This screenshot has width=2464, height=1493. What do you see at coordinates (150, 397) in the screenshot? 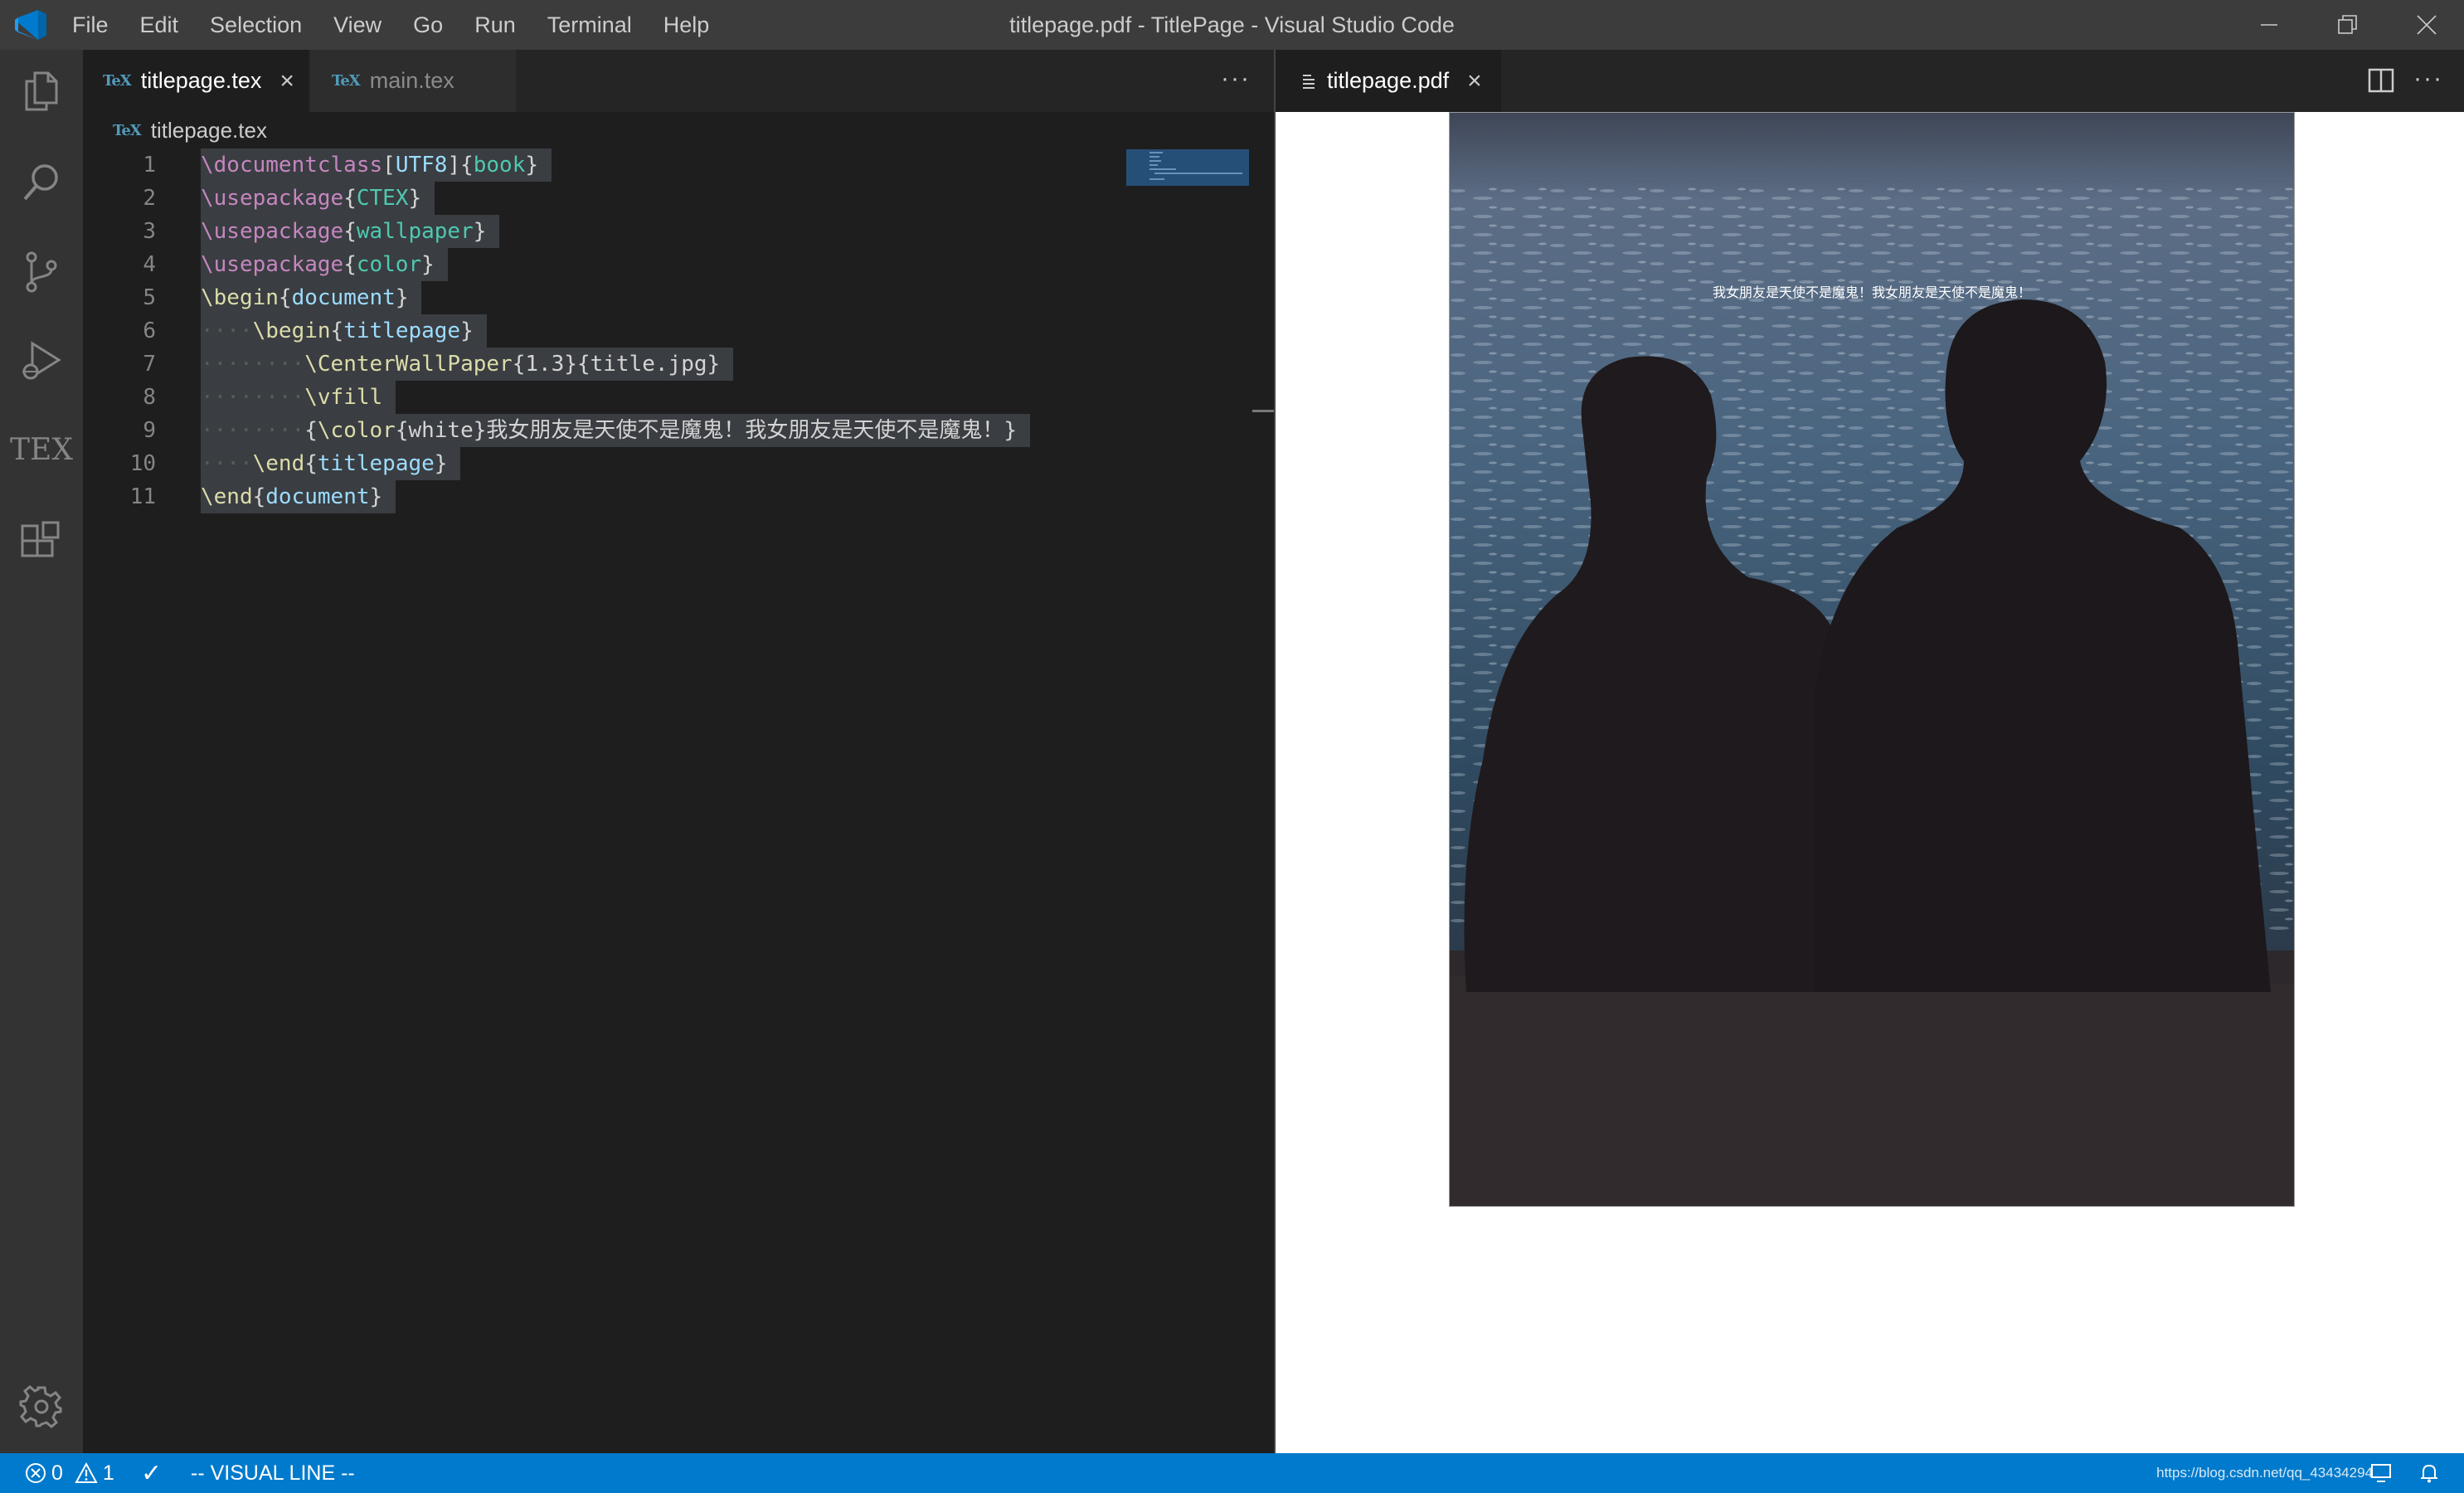
I see `line-number: 8` at bounding box center [150, 397].